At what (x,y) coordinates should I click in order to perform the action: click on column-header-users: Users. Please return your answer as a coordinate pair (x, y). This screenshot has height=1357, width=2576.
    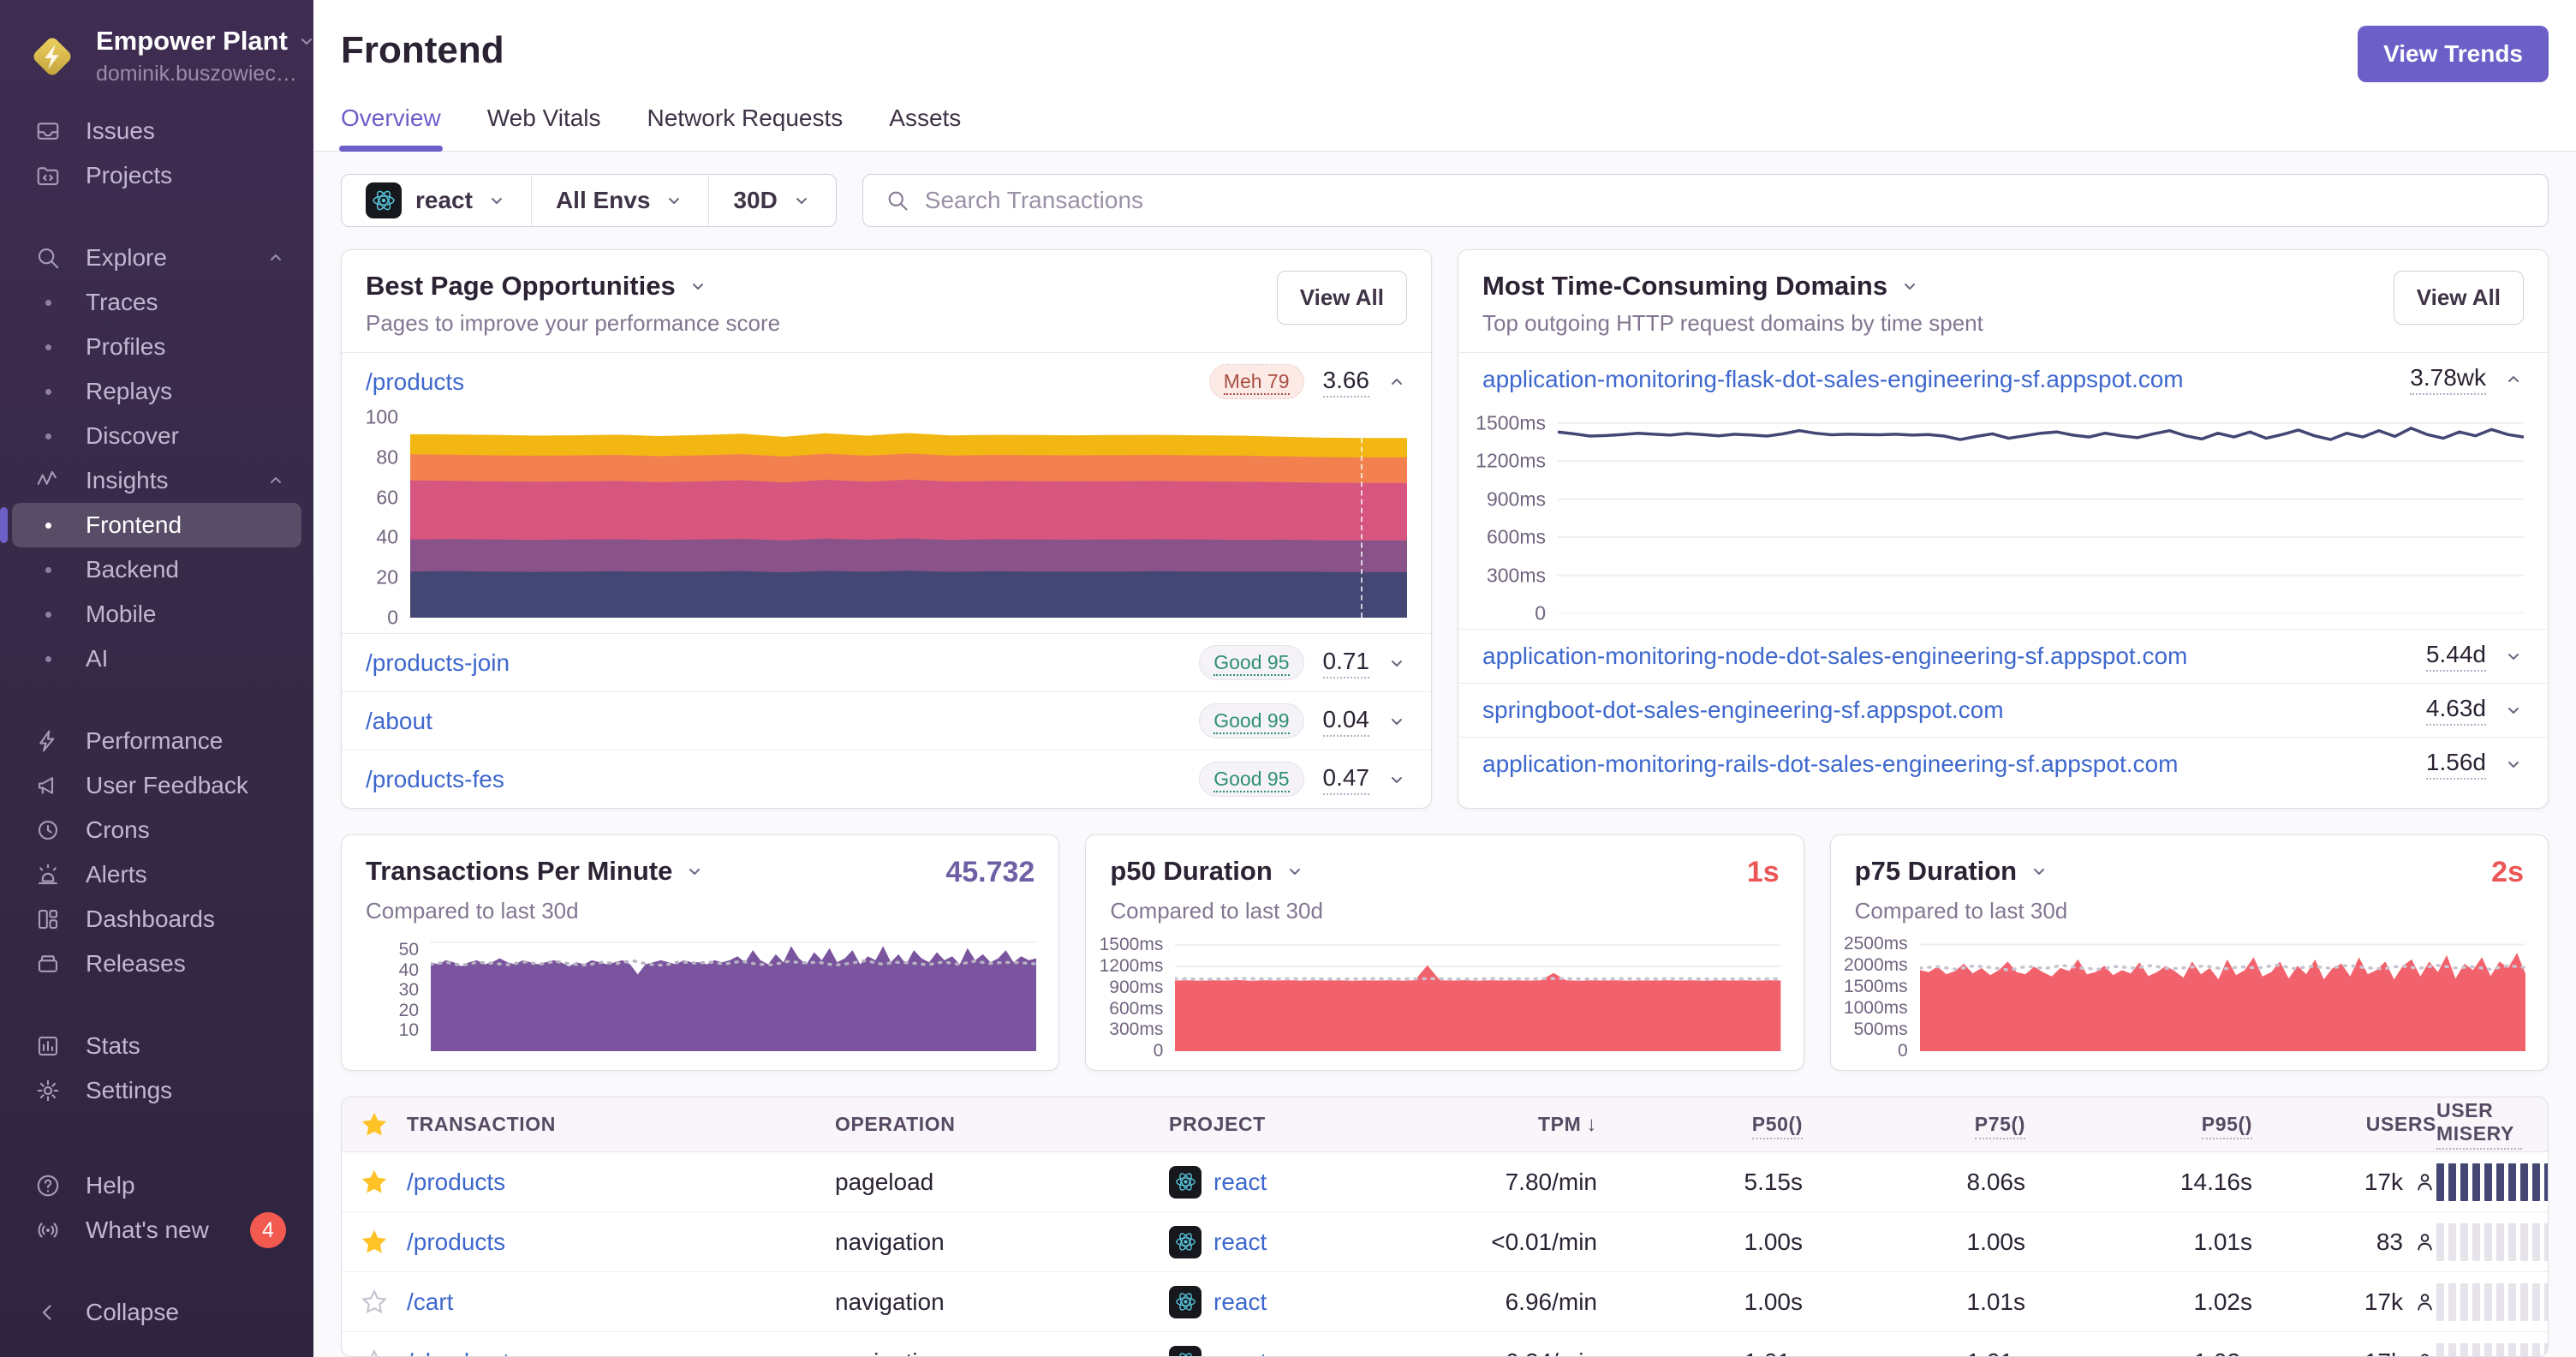
    Looking at the image, I should click on (2344, 1124).